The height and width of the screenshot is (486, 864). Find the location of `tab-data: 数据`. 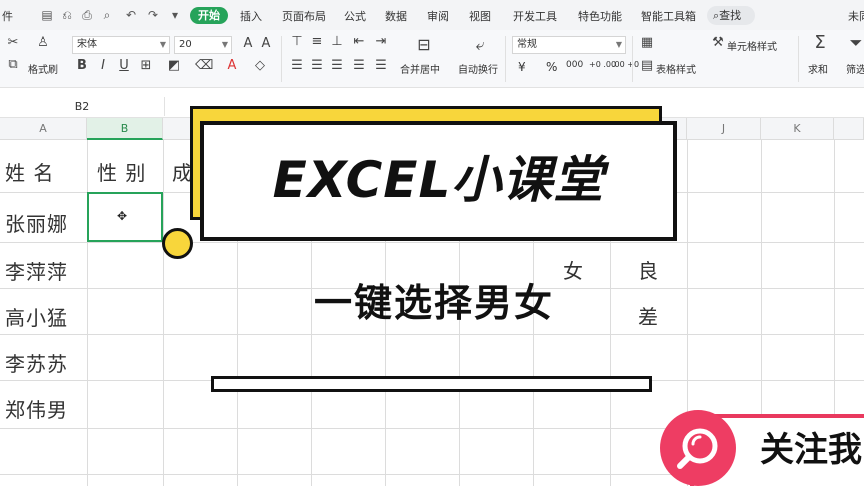

tab-data: 数据 is located at coordinates (396, 16).